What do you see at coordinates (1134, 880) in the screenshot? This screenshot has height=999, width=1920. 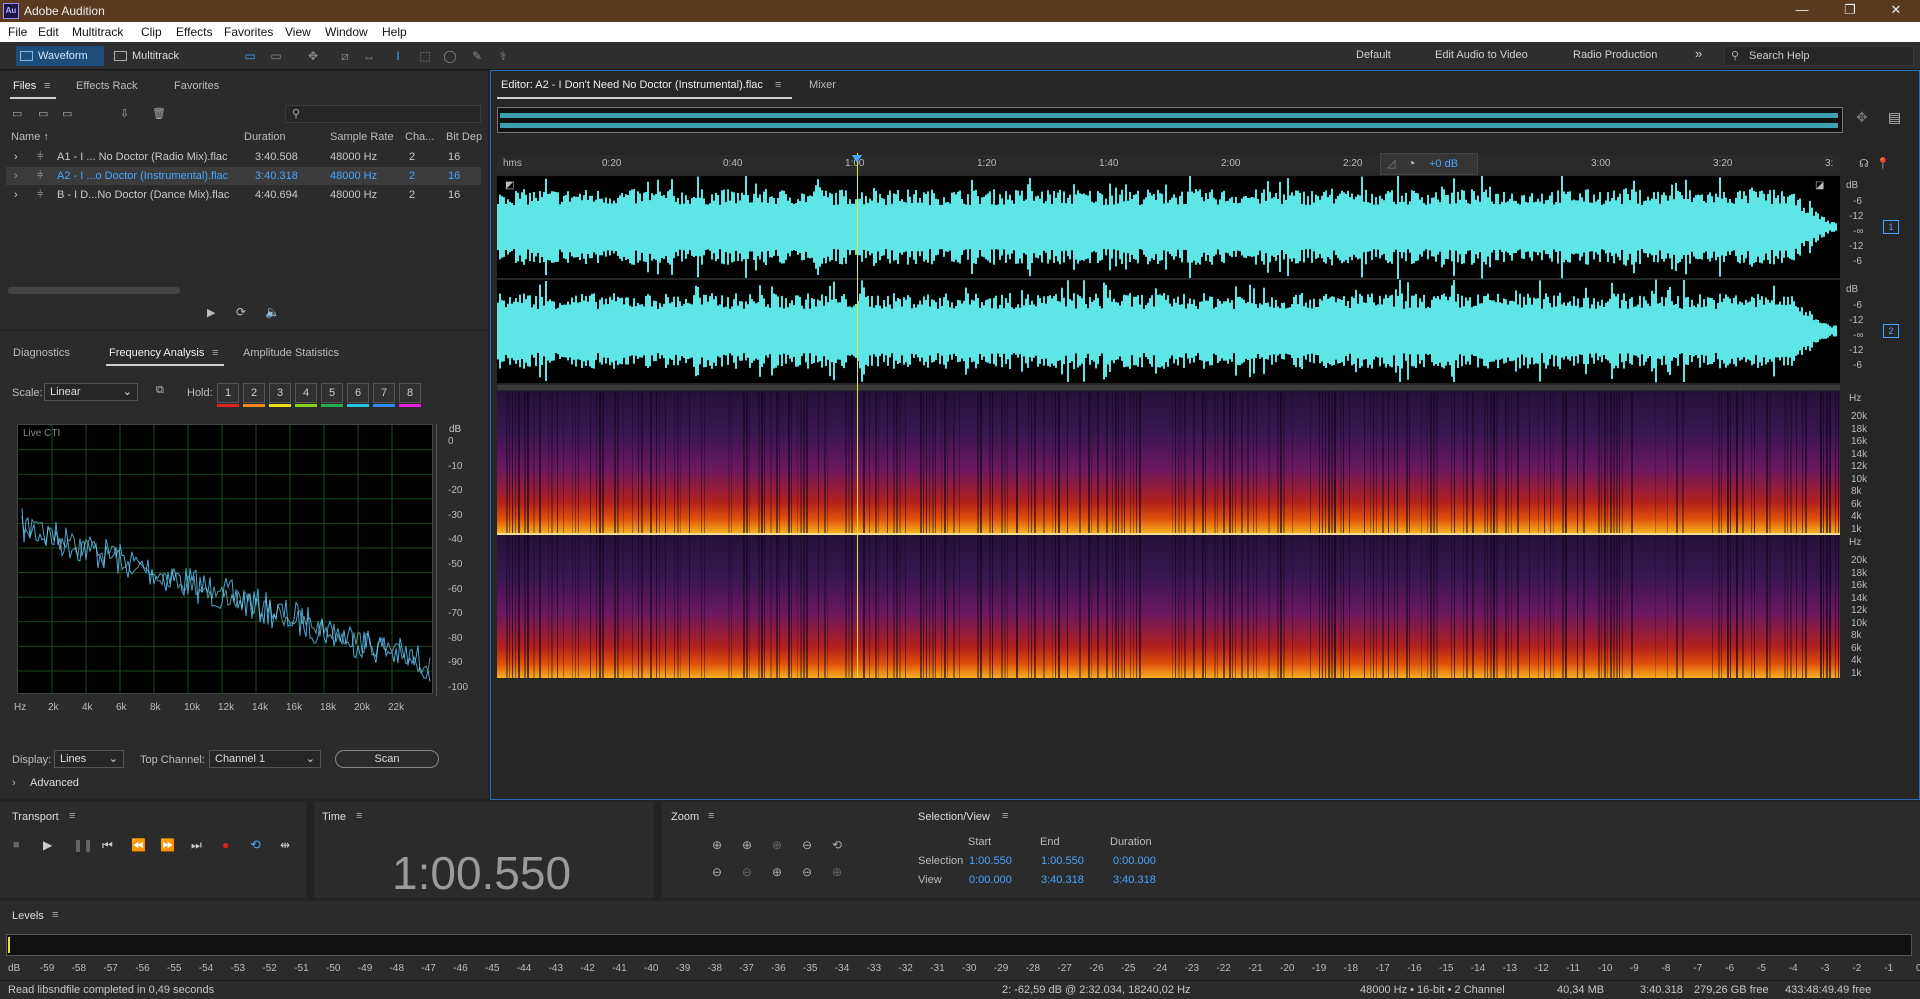 I see `view-duration: 3:40.318` at bounding box center [1134, 880].